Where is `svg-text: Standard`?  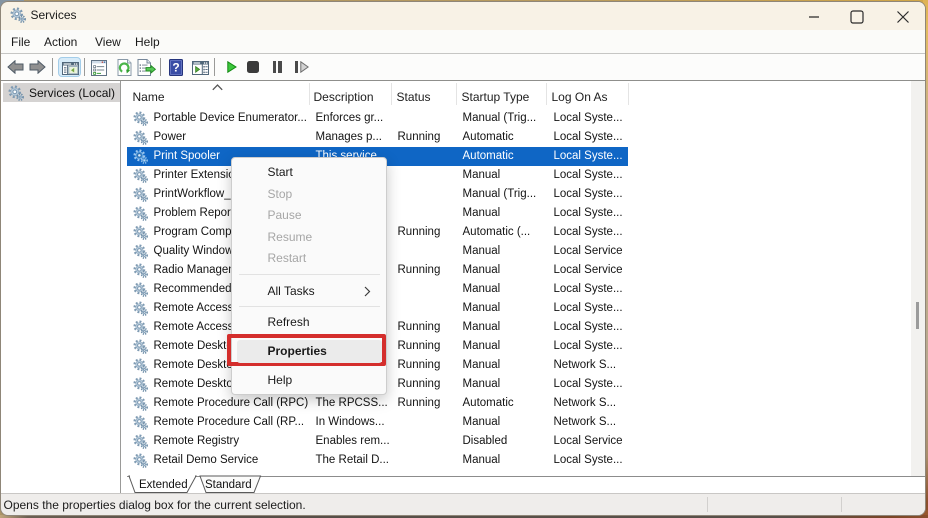
svg-text: Standard is located at coordinates (228, 485).